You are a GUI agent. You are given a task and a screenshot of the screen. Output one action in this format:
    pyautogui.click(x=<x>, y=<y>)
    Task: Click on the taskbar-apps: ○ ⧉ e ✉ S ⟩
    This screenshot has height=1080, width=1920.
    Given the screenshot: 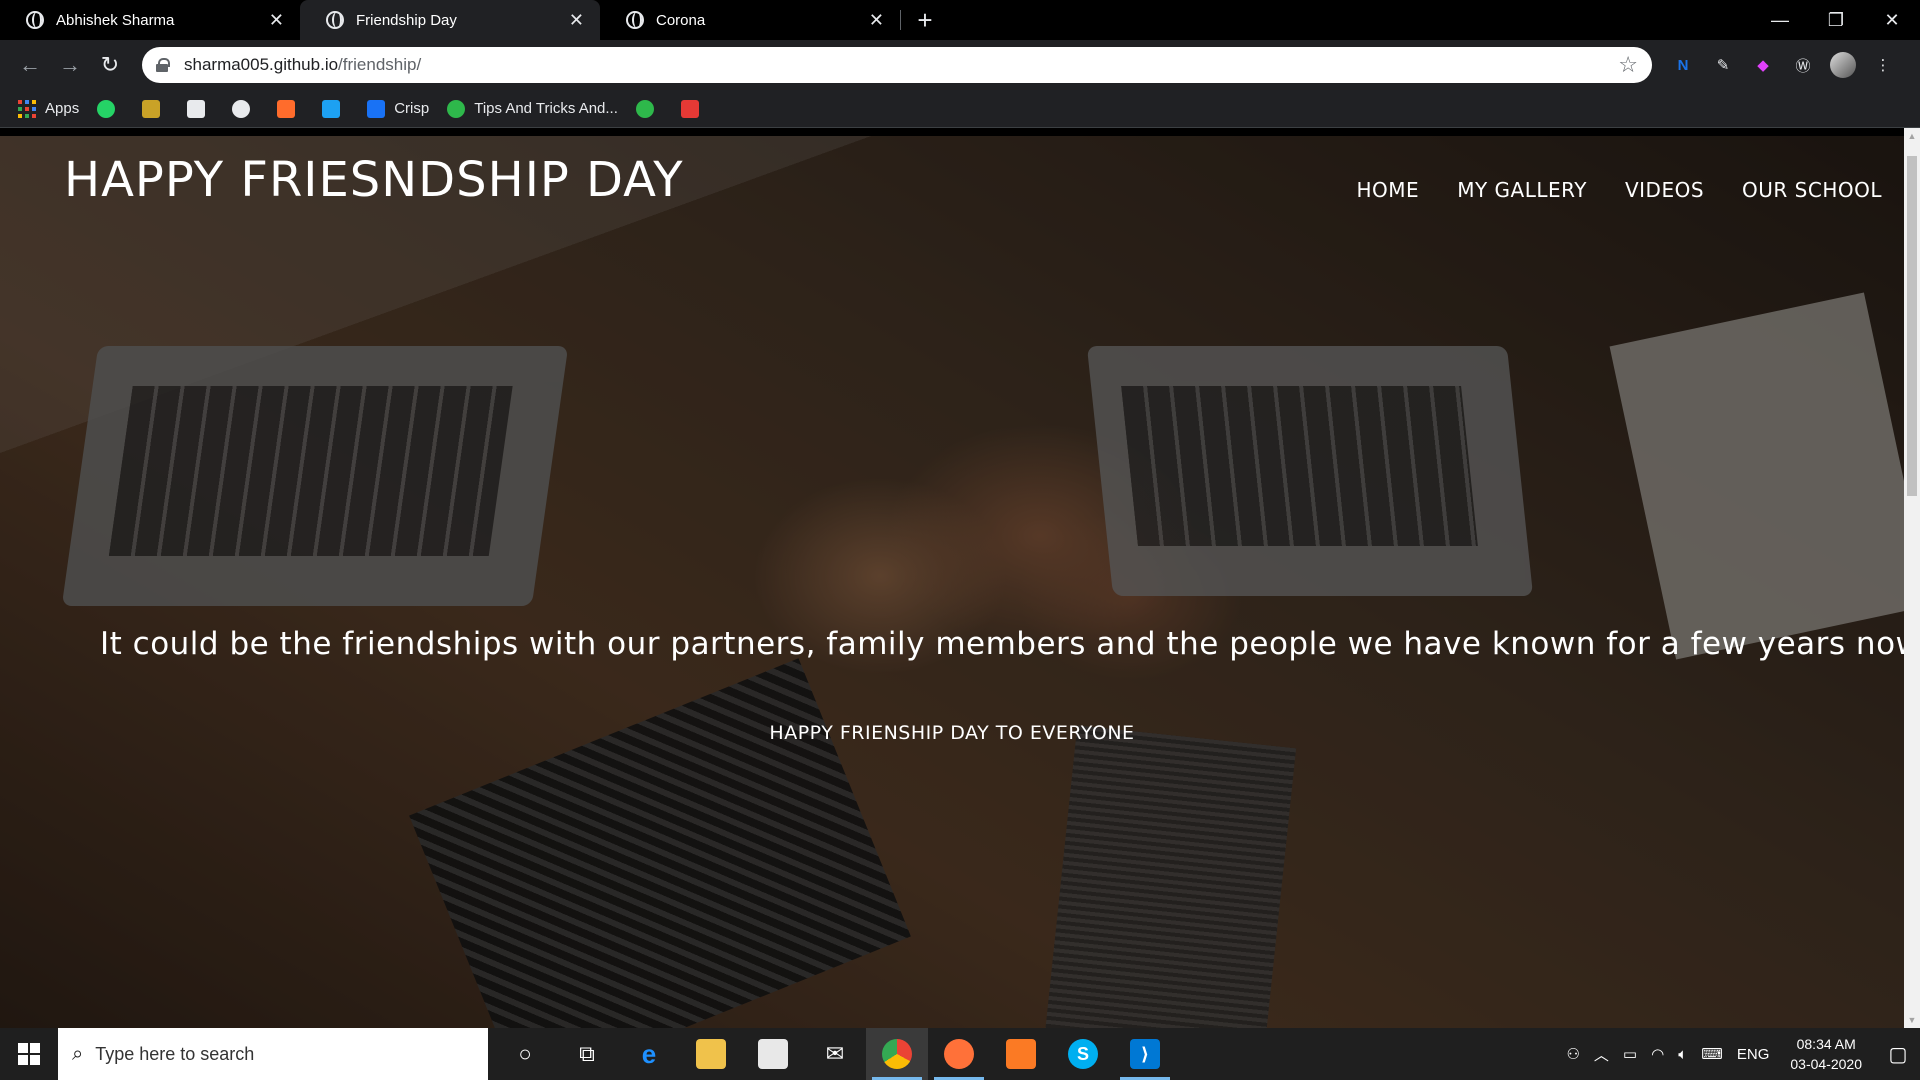 What is the action you would take?
    pyautogui.click(x=835, y=1054)
    